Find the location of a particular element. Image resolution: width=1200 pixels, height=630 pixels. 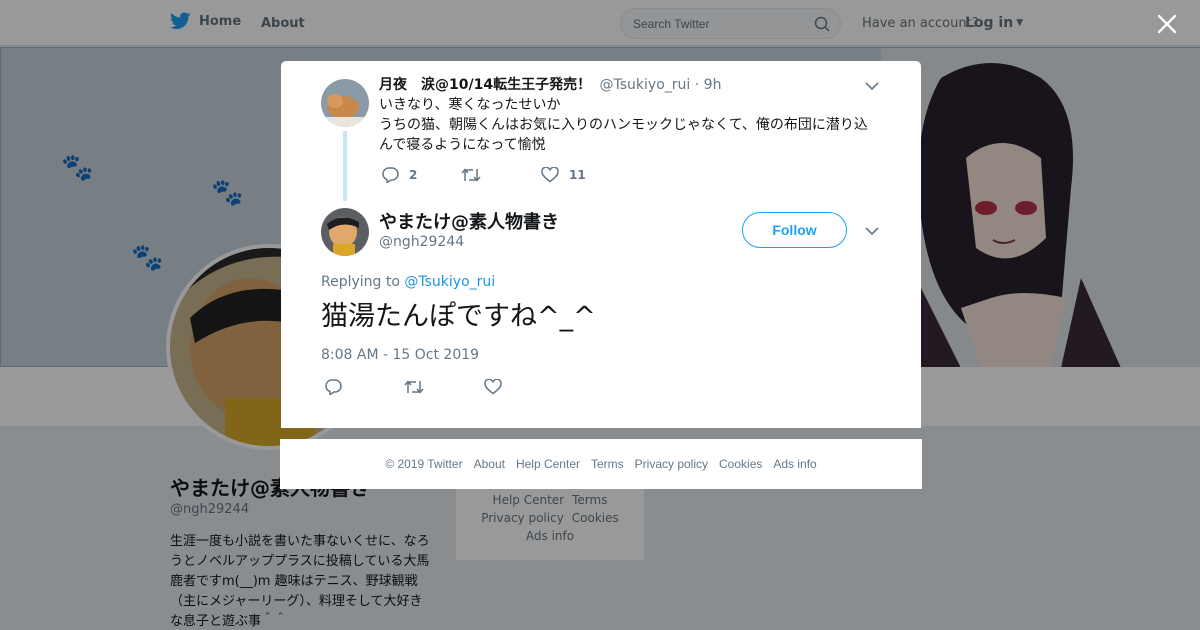

parent-tweet-avatar is located at coordinates (345, 103).